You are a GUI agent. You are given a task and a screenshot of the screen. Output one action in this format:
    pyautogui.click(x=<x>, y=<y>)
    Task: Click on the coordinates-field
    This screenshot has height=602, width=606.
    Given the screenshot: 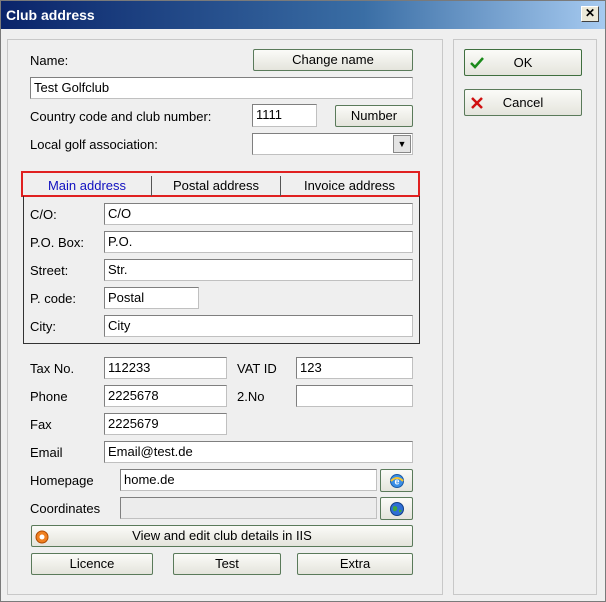 What is the action you would take?
    pyautogui.click(x=248, y=508)
    